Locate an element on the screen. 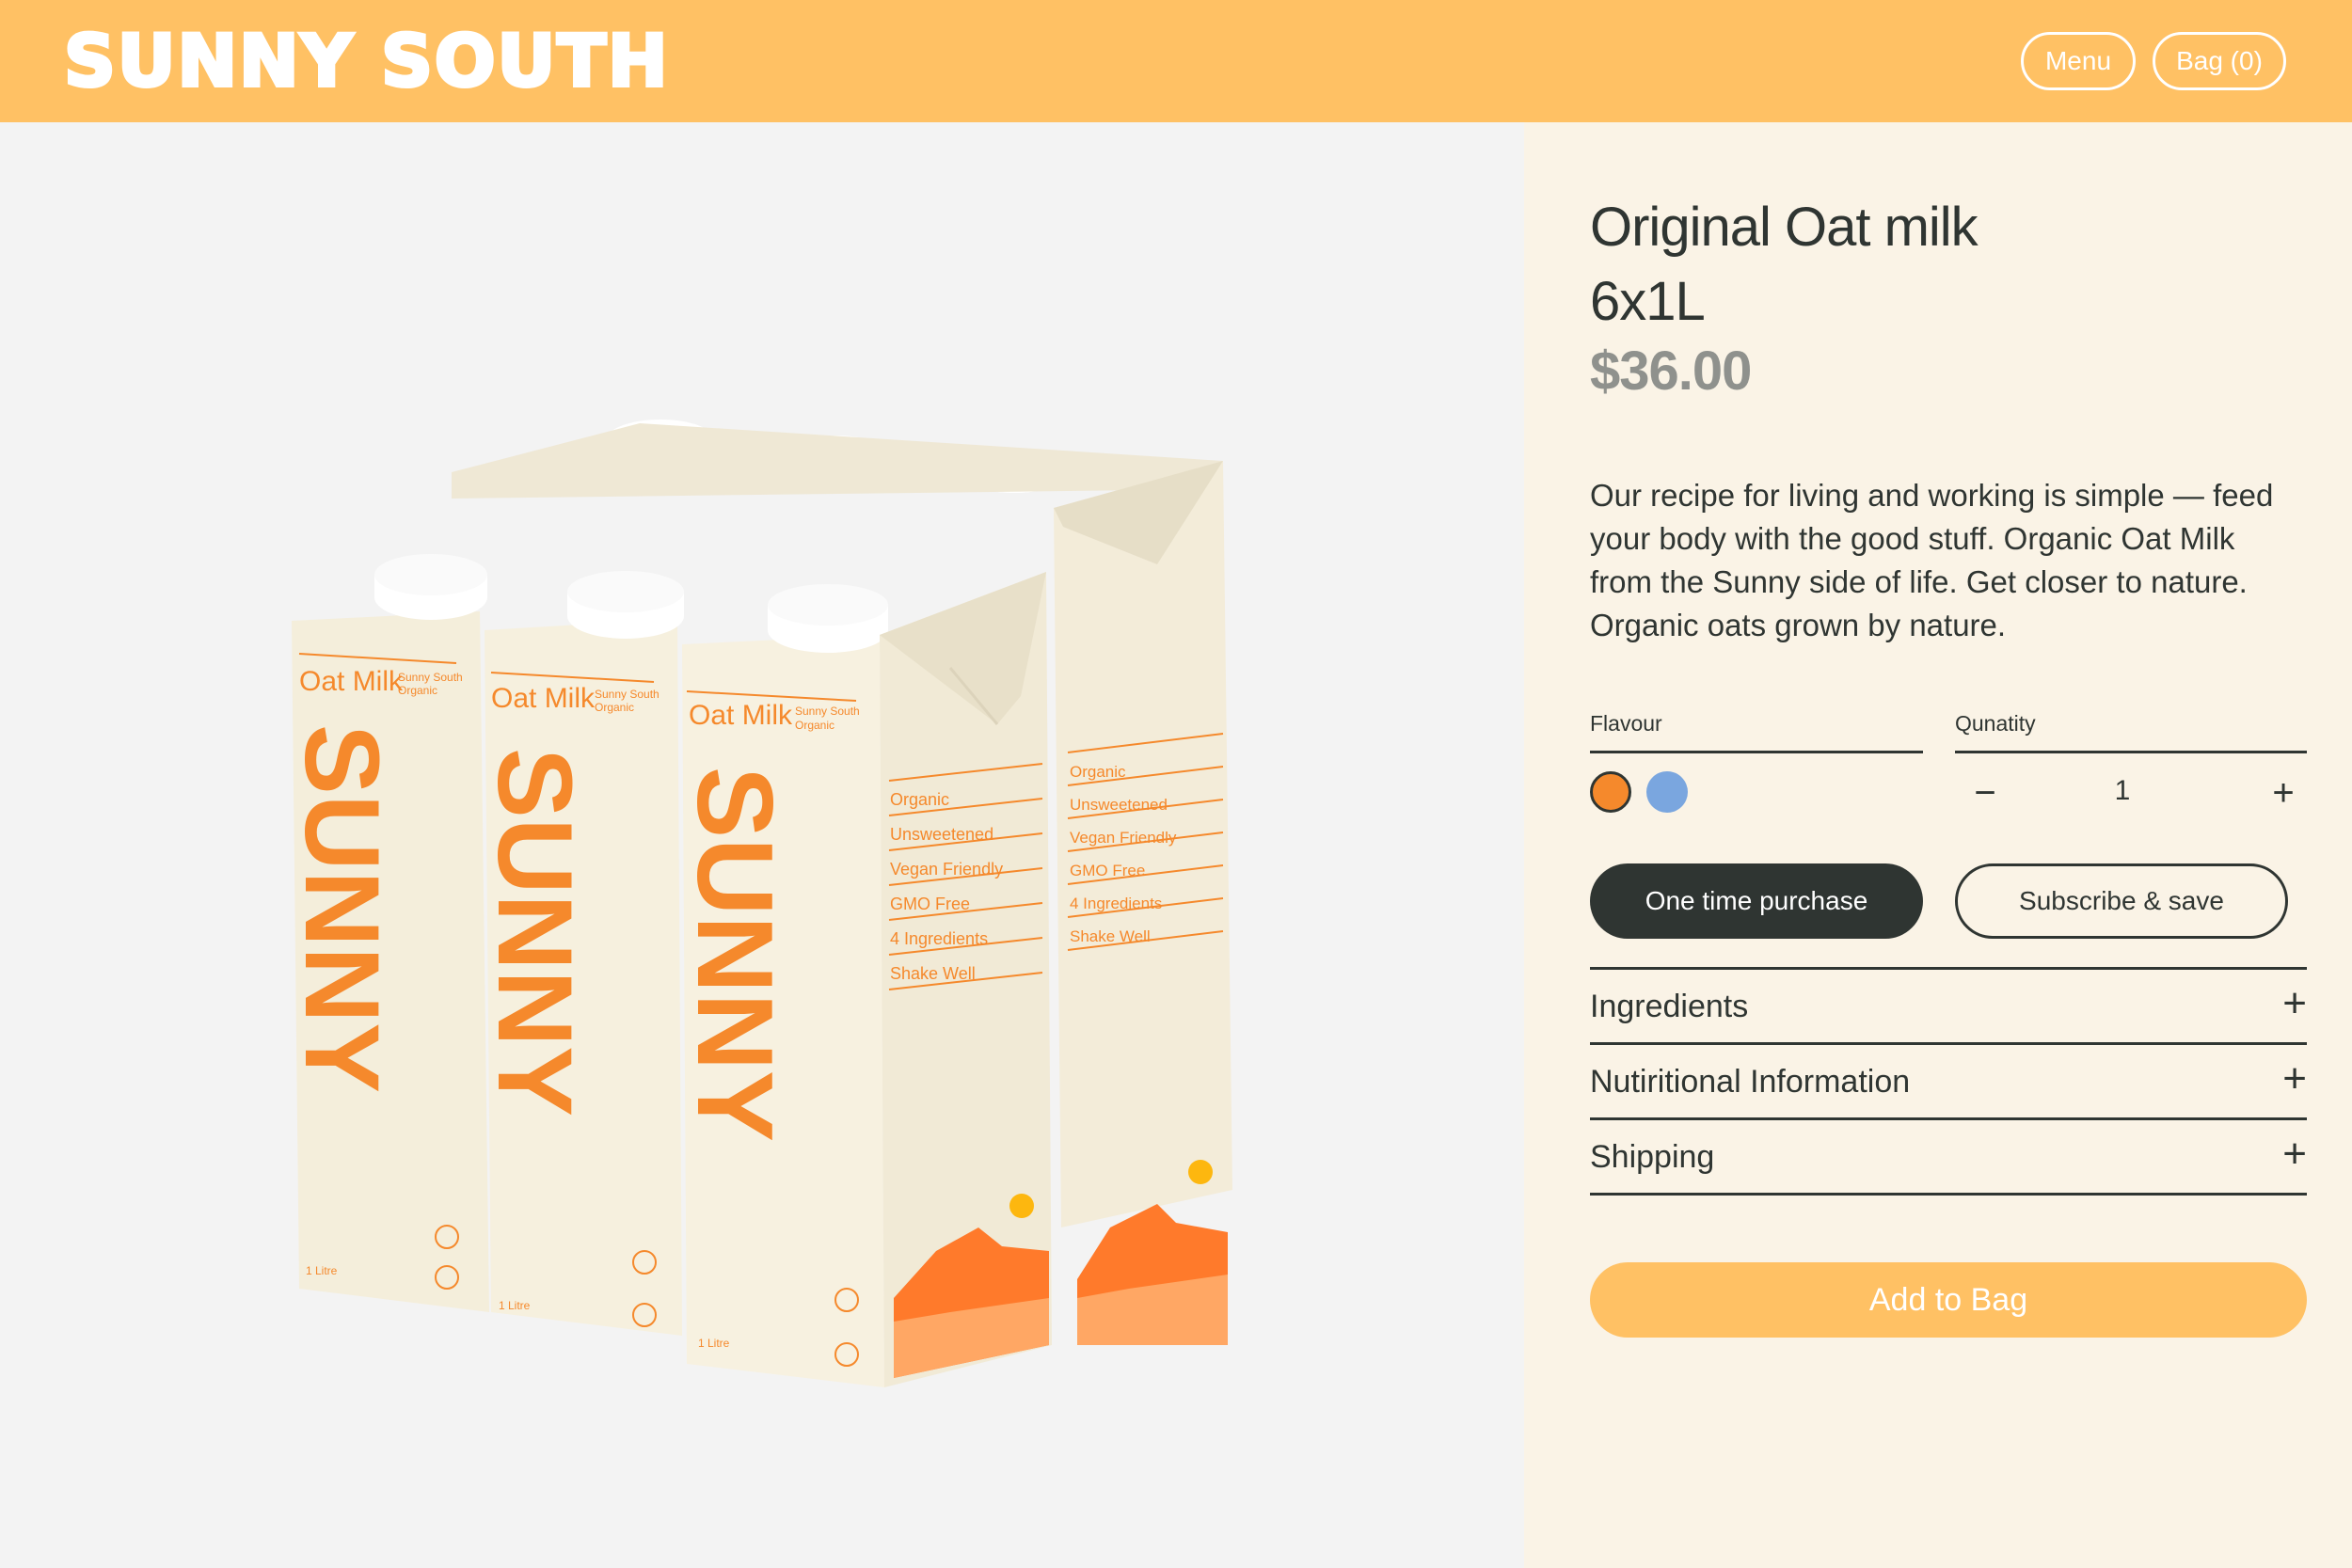  menu-button: Menu is located at coordinates (2078, 61).